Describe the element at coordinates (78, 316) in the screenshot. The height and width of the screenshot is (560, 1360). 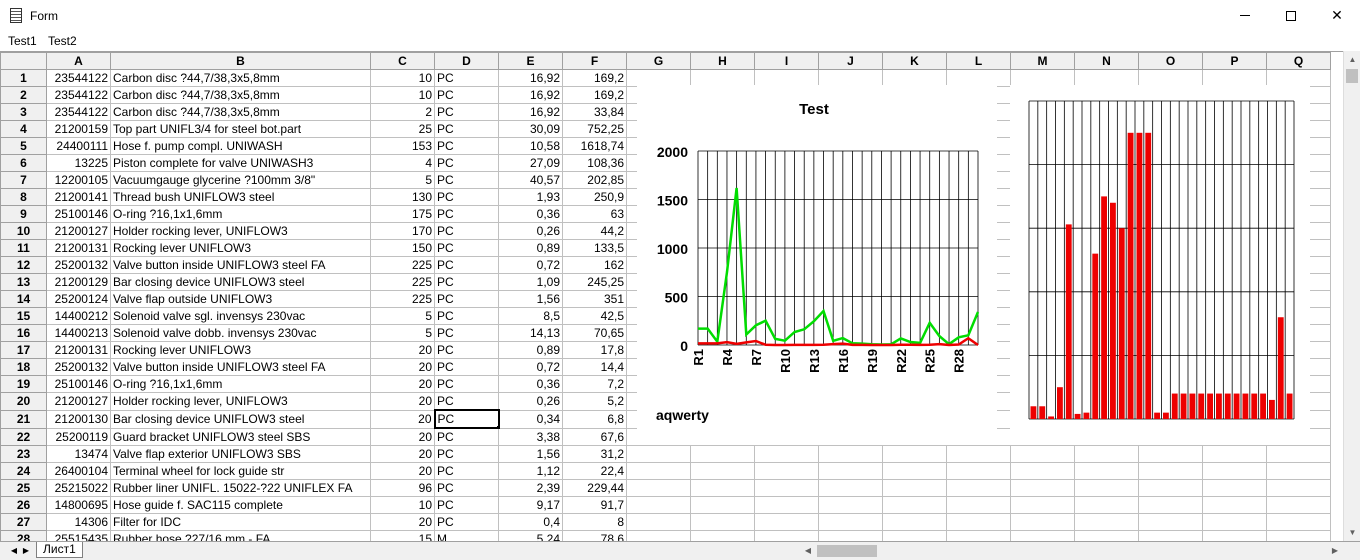
I see `cell-A15: 14400212` at that location.